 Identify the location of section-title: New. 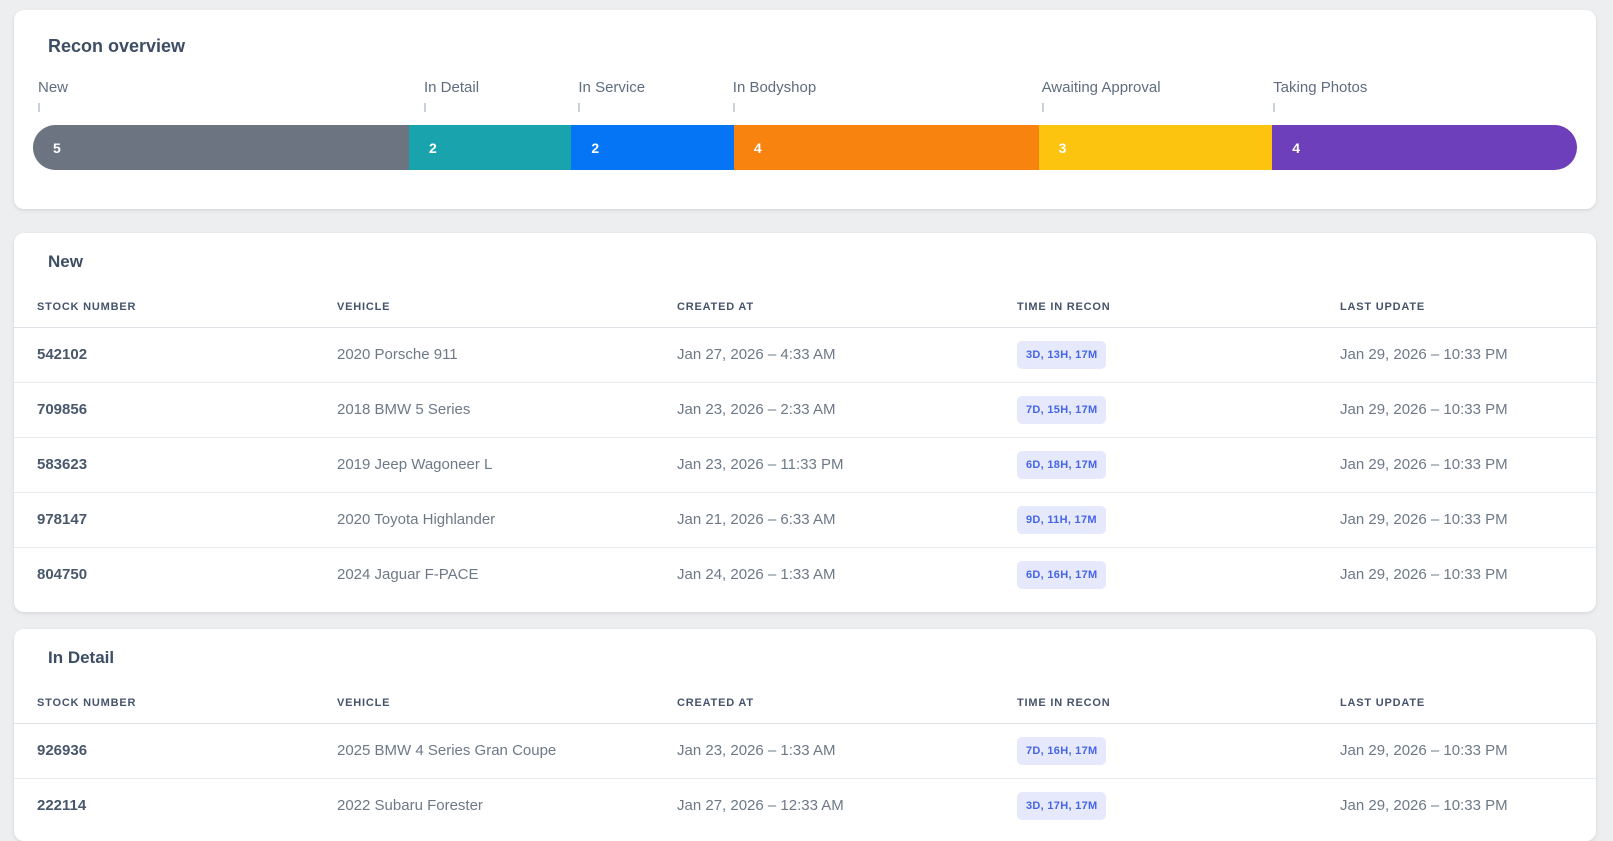
(65, 261).